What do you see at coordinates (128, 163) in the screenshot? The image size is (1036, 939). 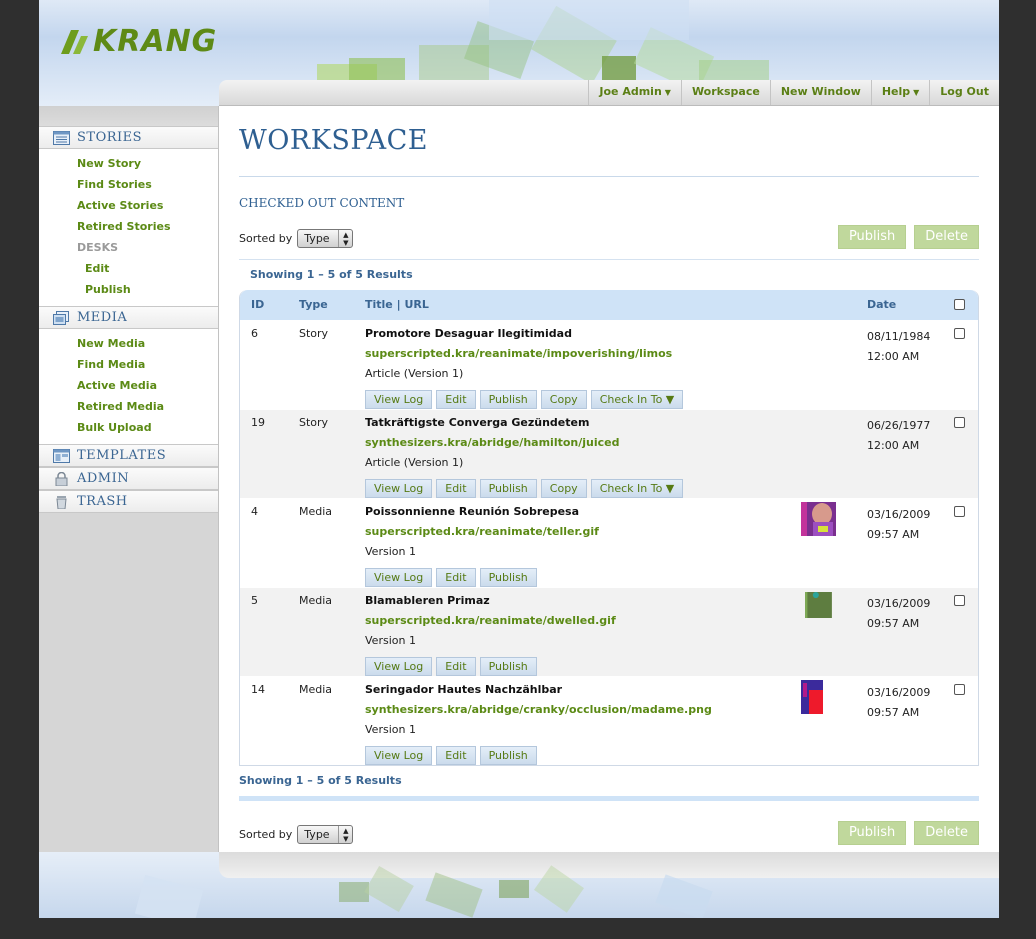 I see `sidebar-item-new-story: New Story` at bounding box center [128, 163].